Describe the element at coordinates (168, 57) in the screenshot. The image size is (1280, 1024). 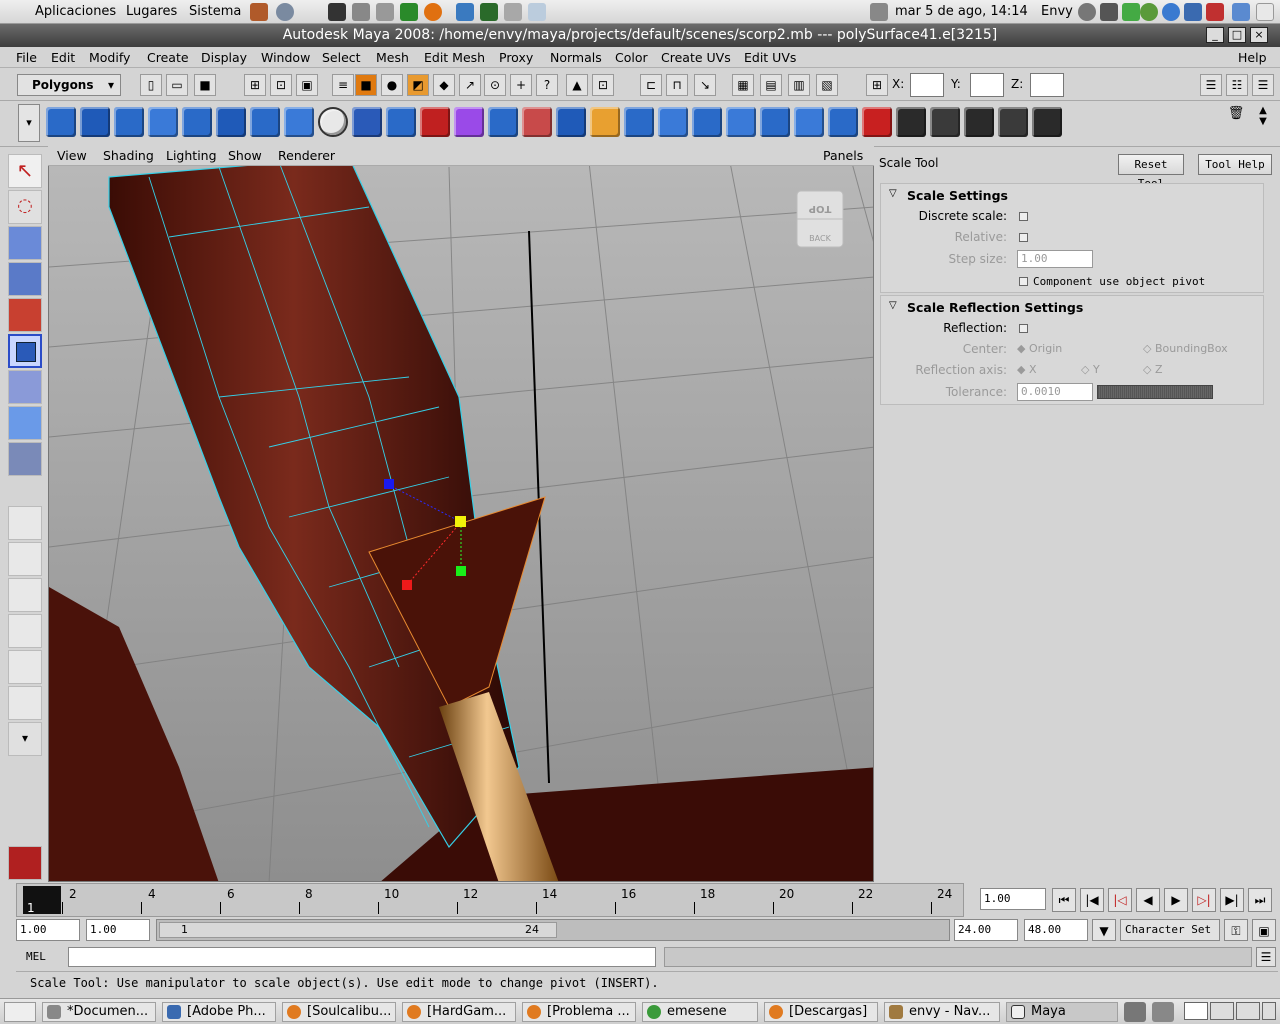
I see `menu-create: Create` at that location.